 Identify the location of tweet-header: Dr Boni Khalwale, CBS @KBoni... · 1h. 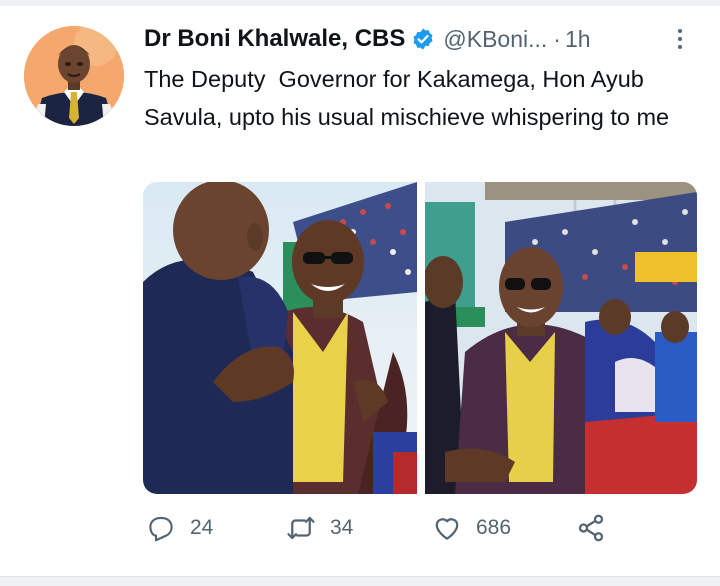
(419, 39).